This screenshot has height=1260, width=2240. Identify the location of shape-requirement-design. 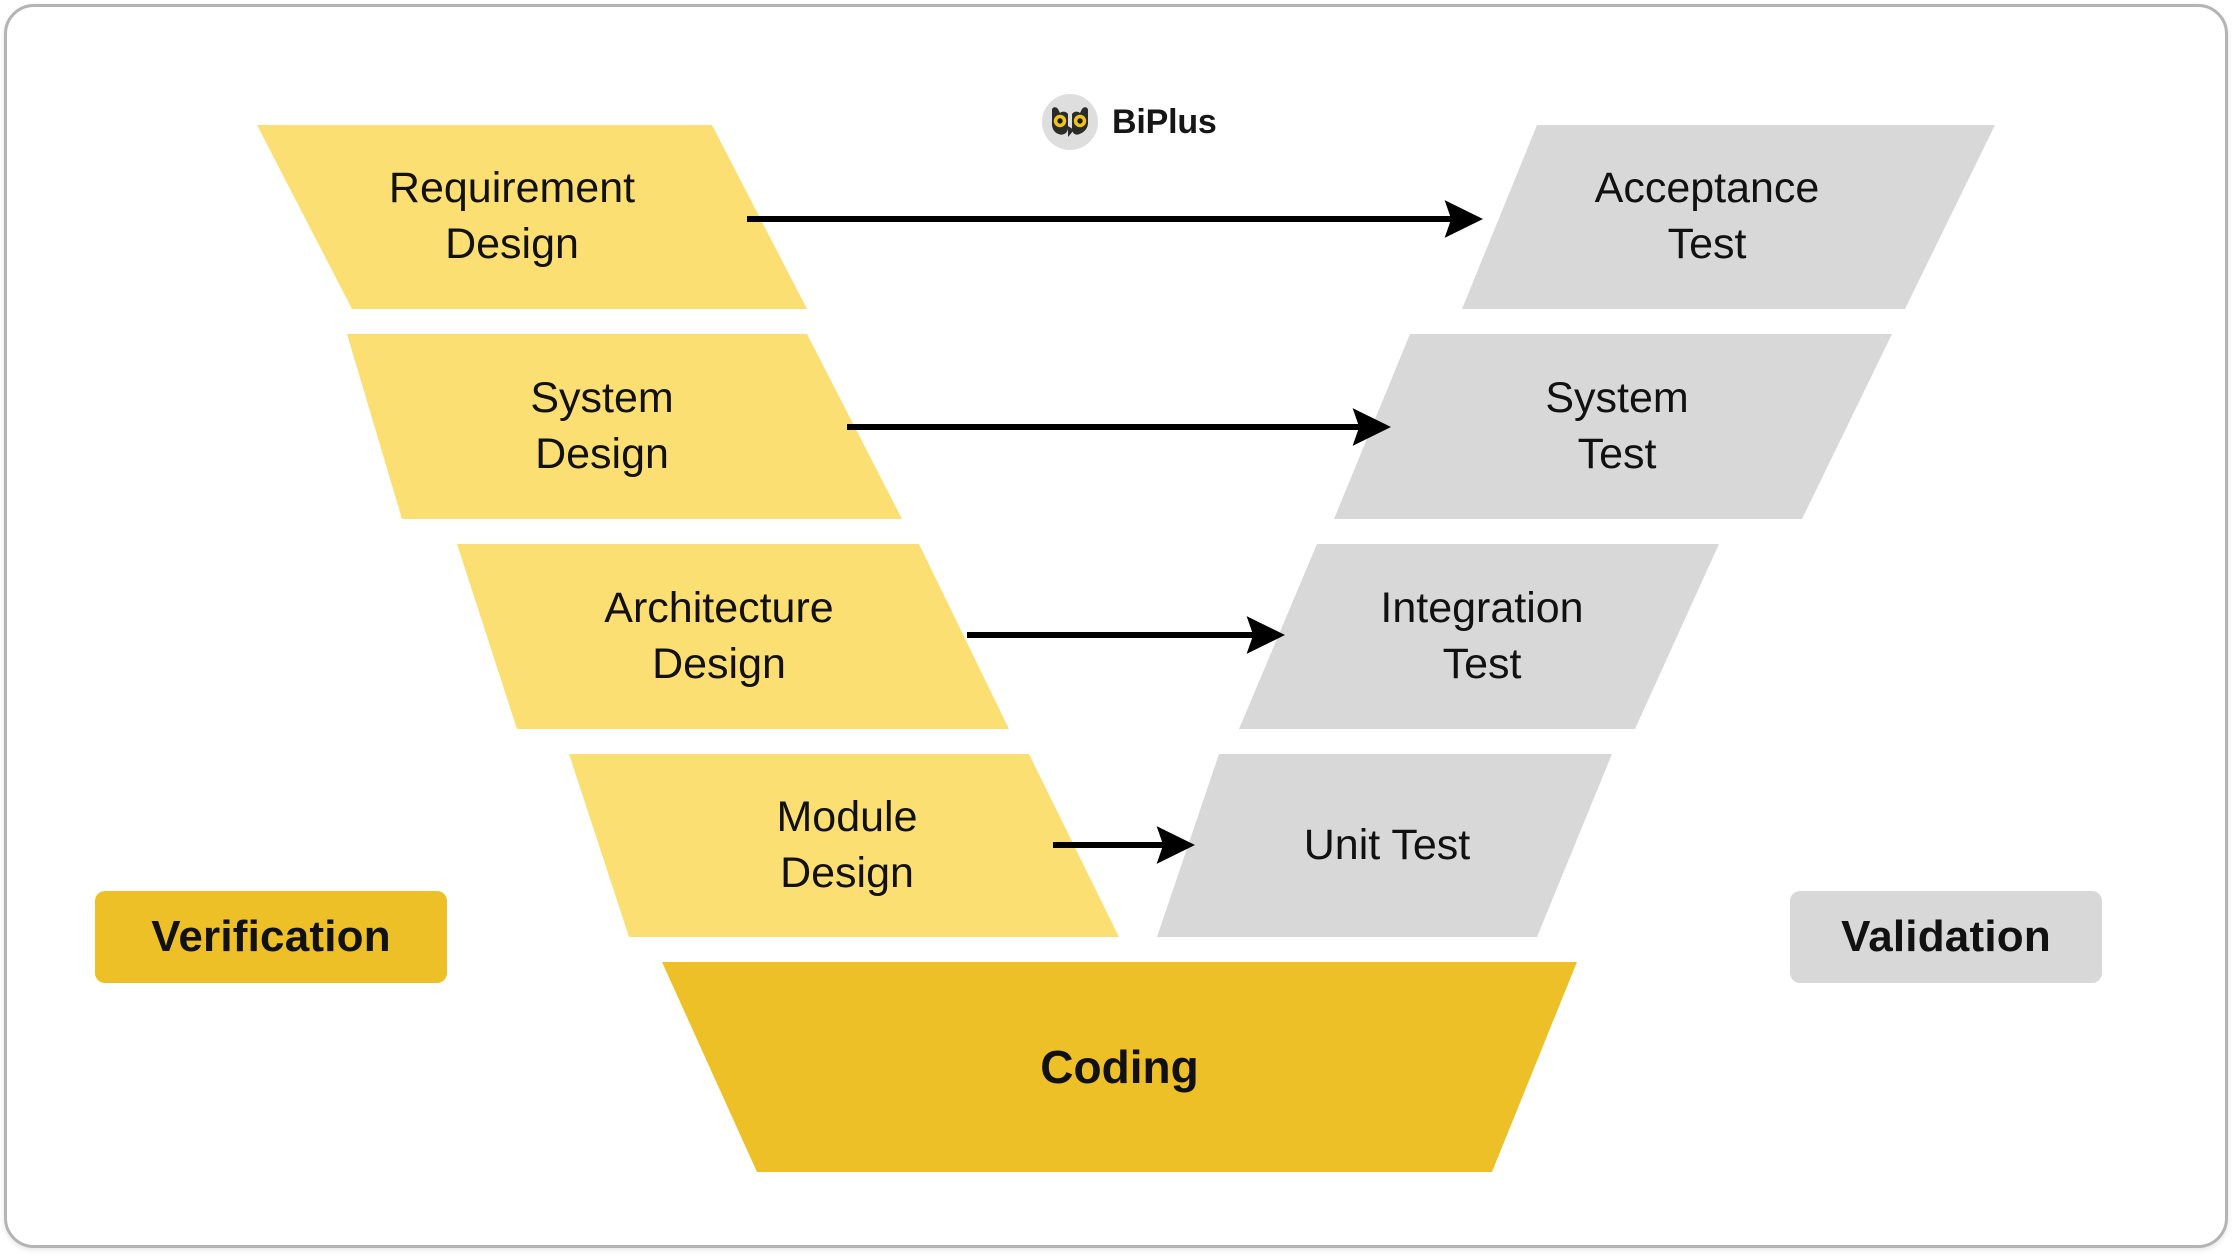
(532, 217).